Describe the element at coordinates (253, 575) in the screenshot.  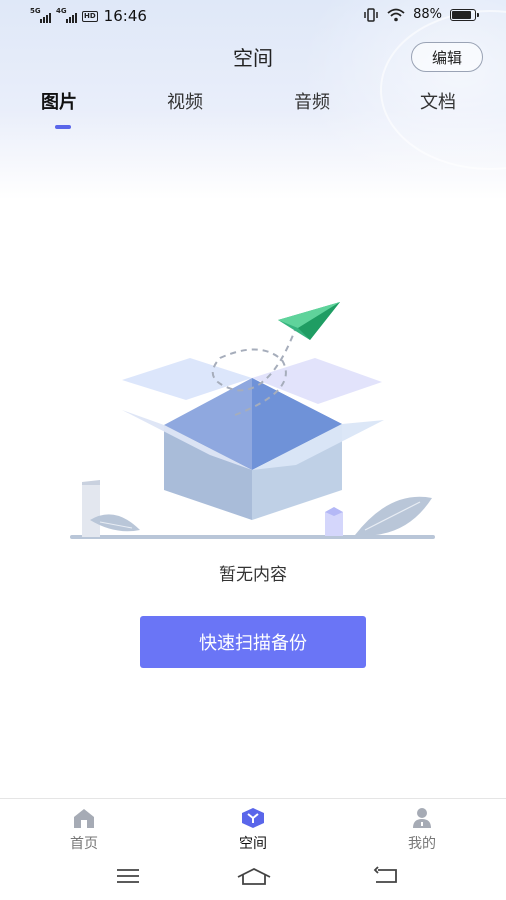
I see `empty-message: 暂无内容` at that location.